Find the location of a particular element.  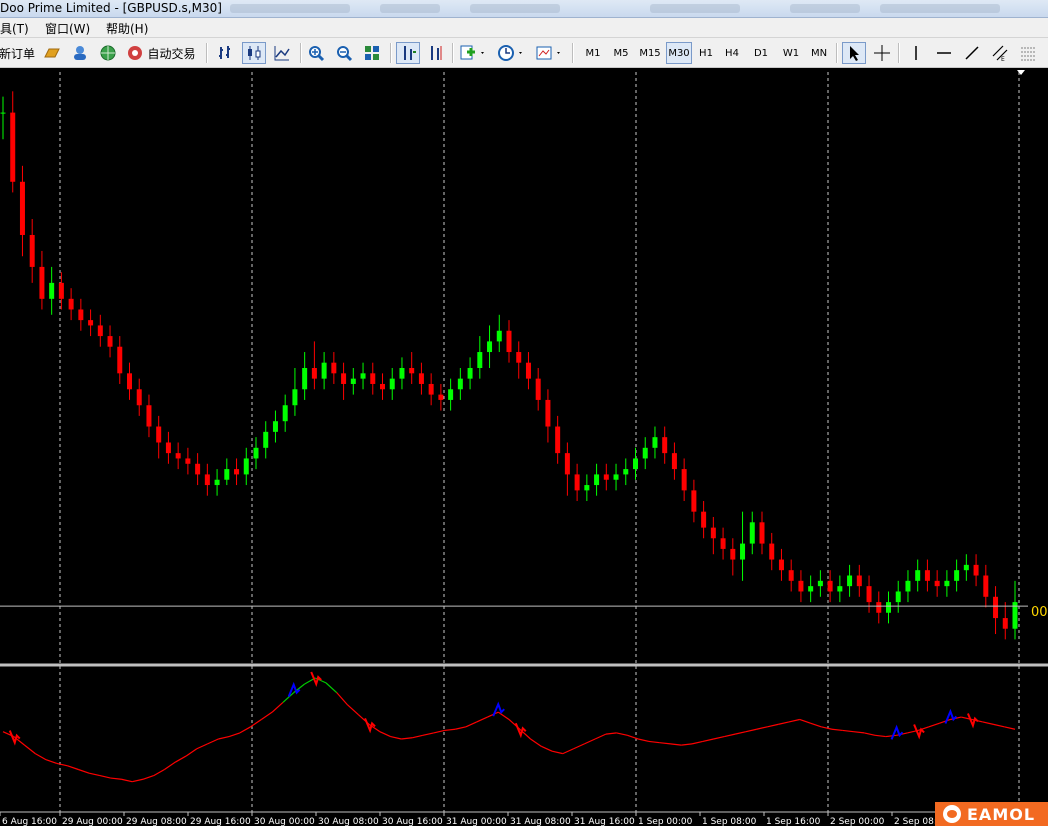

time-tick-label: 29 Aug 16:00 is located at coordinates (220, 821).